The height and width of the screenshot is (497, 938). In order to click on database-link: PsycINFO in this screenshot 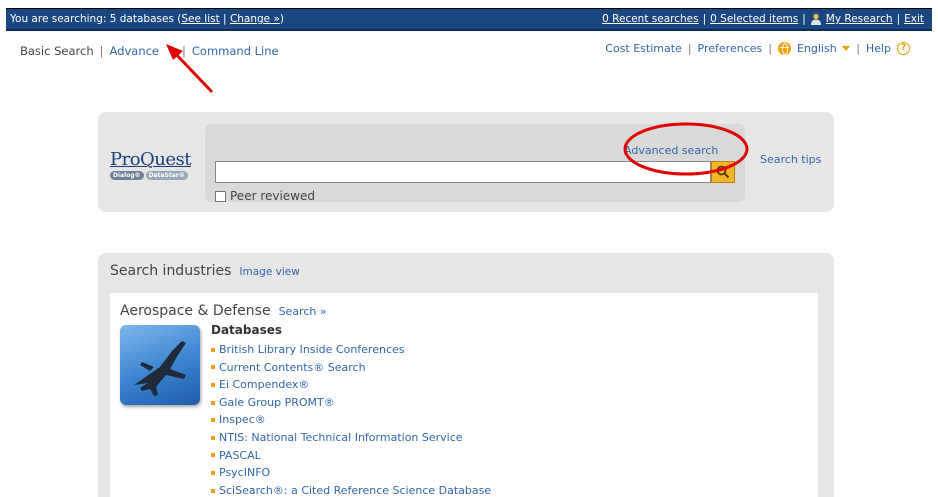, I will do `click(244, 473)`.